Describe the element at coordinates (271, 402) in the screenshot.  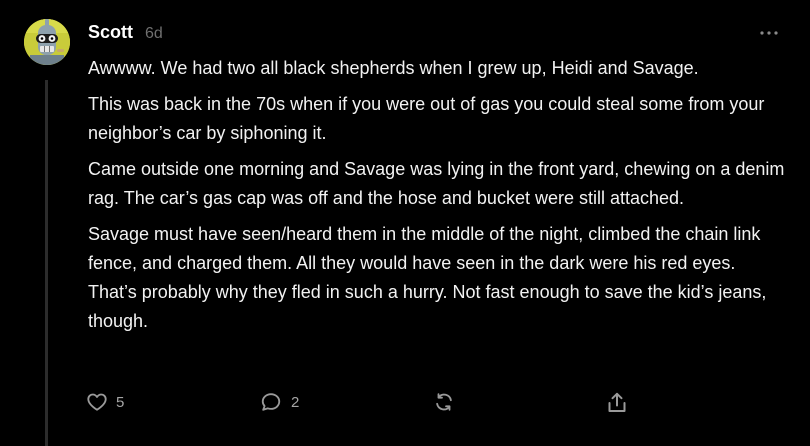
I see `speech-bubble-icon` at that location.